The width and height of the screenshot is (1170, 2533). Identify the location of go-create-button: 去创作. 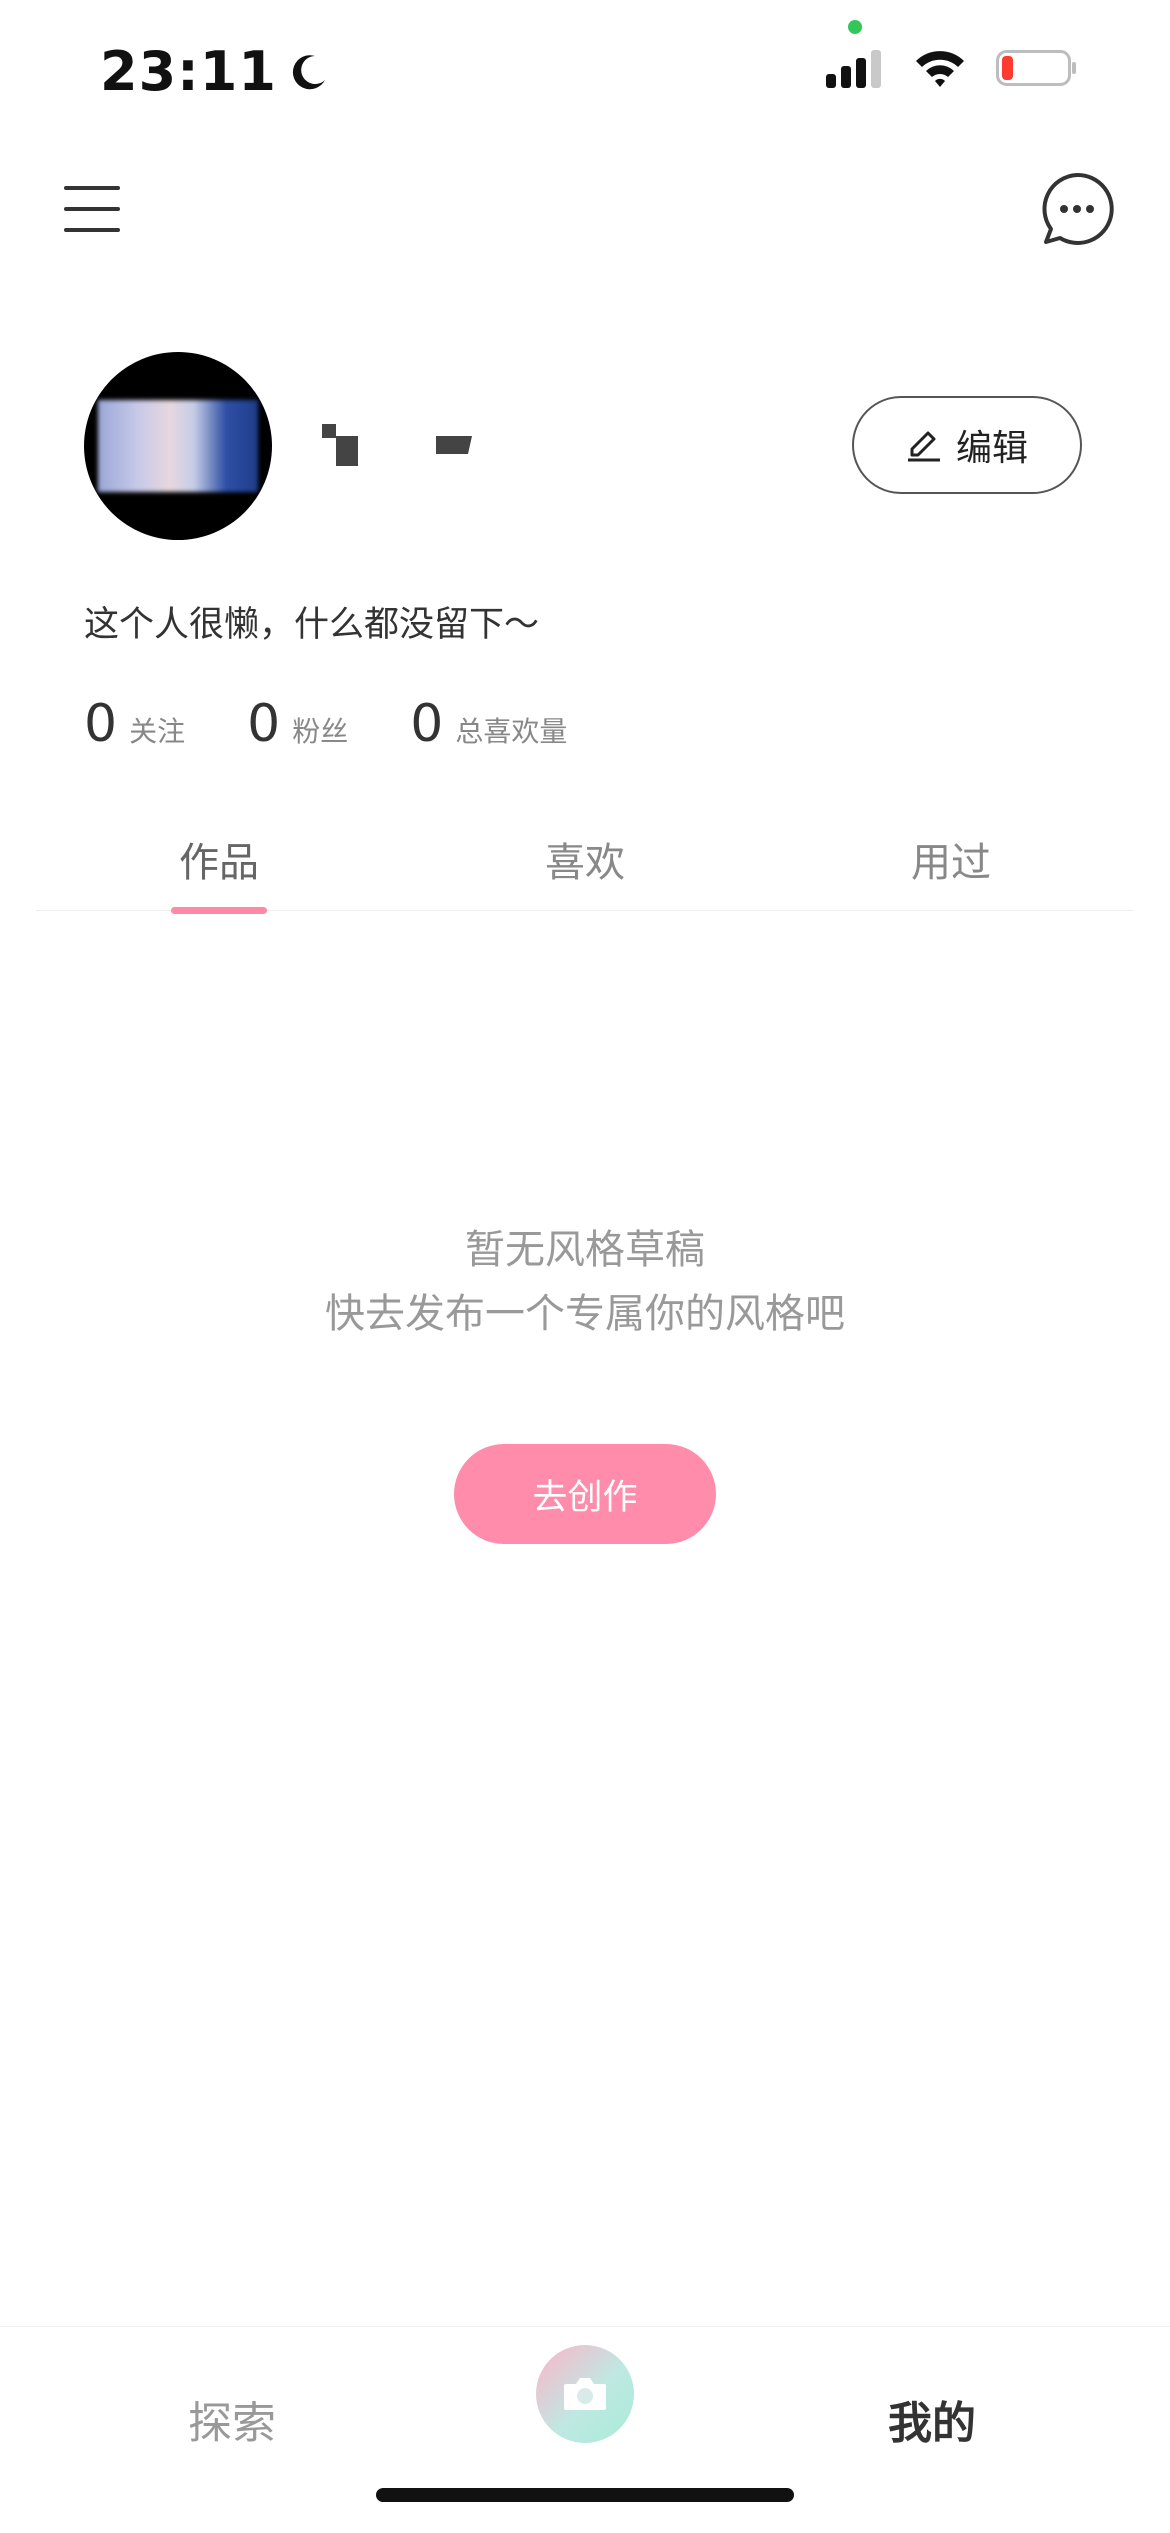
(585, 1494).